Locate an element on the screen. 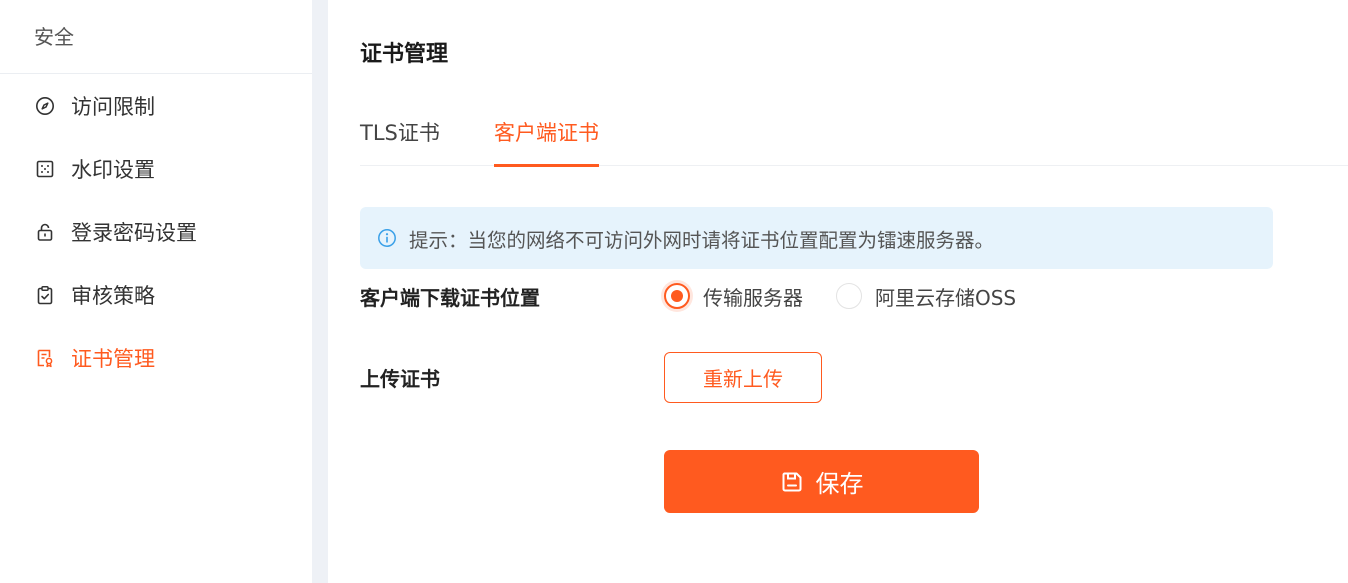 The image size is (1348, 583). save-button-label: 保存 is located at coordinates (839, 484).